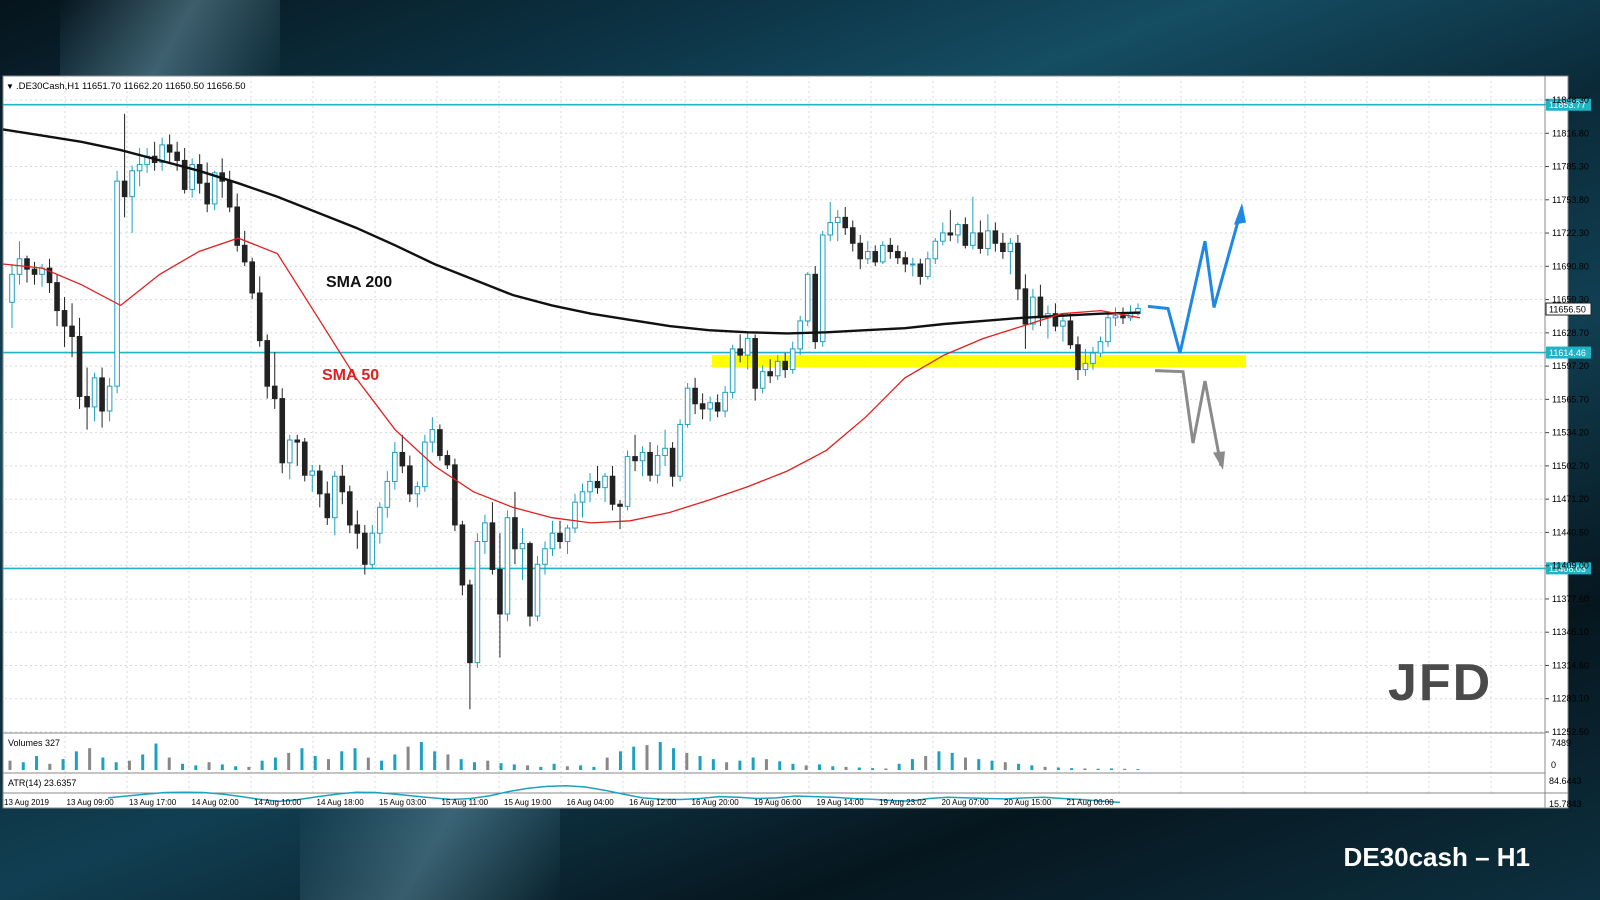  I want to click on time-tick-label: 19 Aug 06:00, so click(778, 802).